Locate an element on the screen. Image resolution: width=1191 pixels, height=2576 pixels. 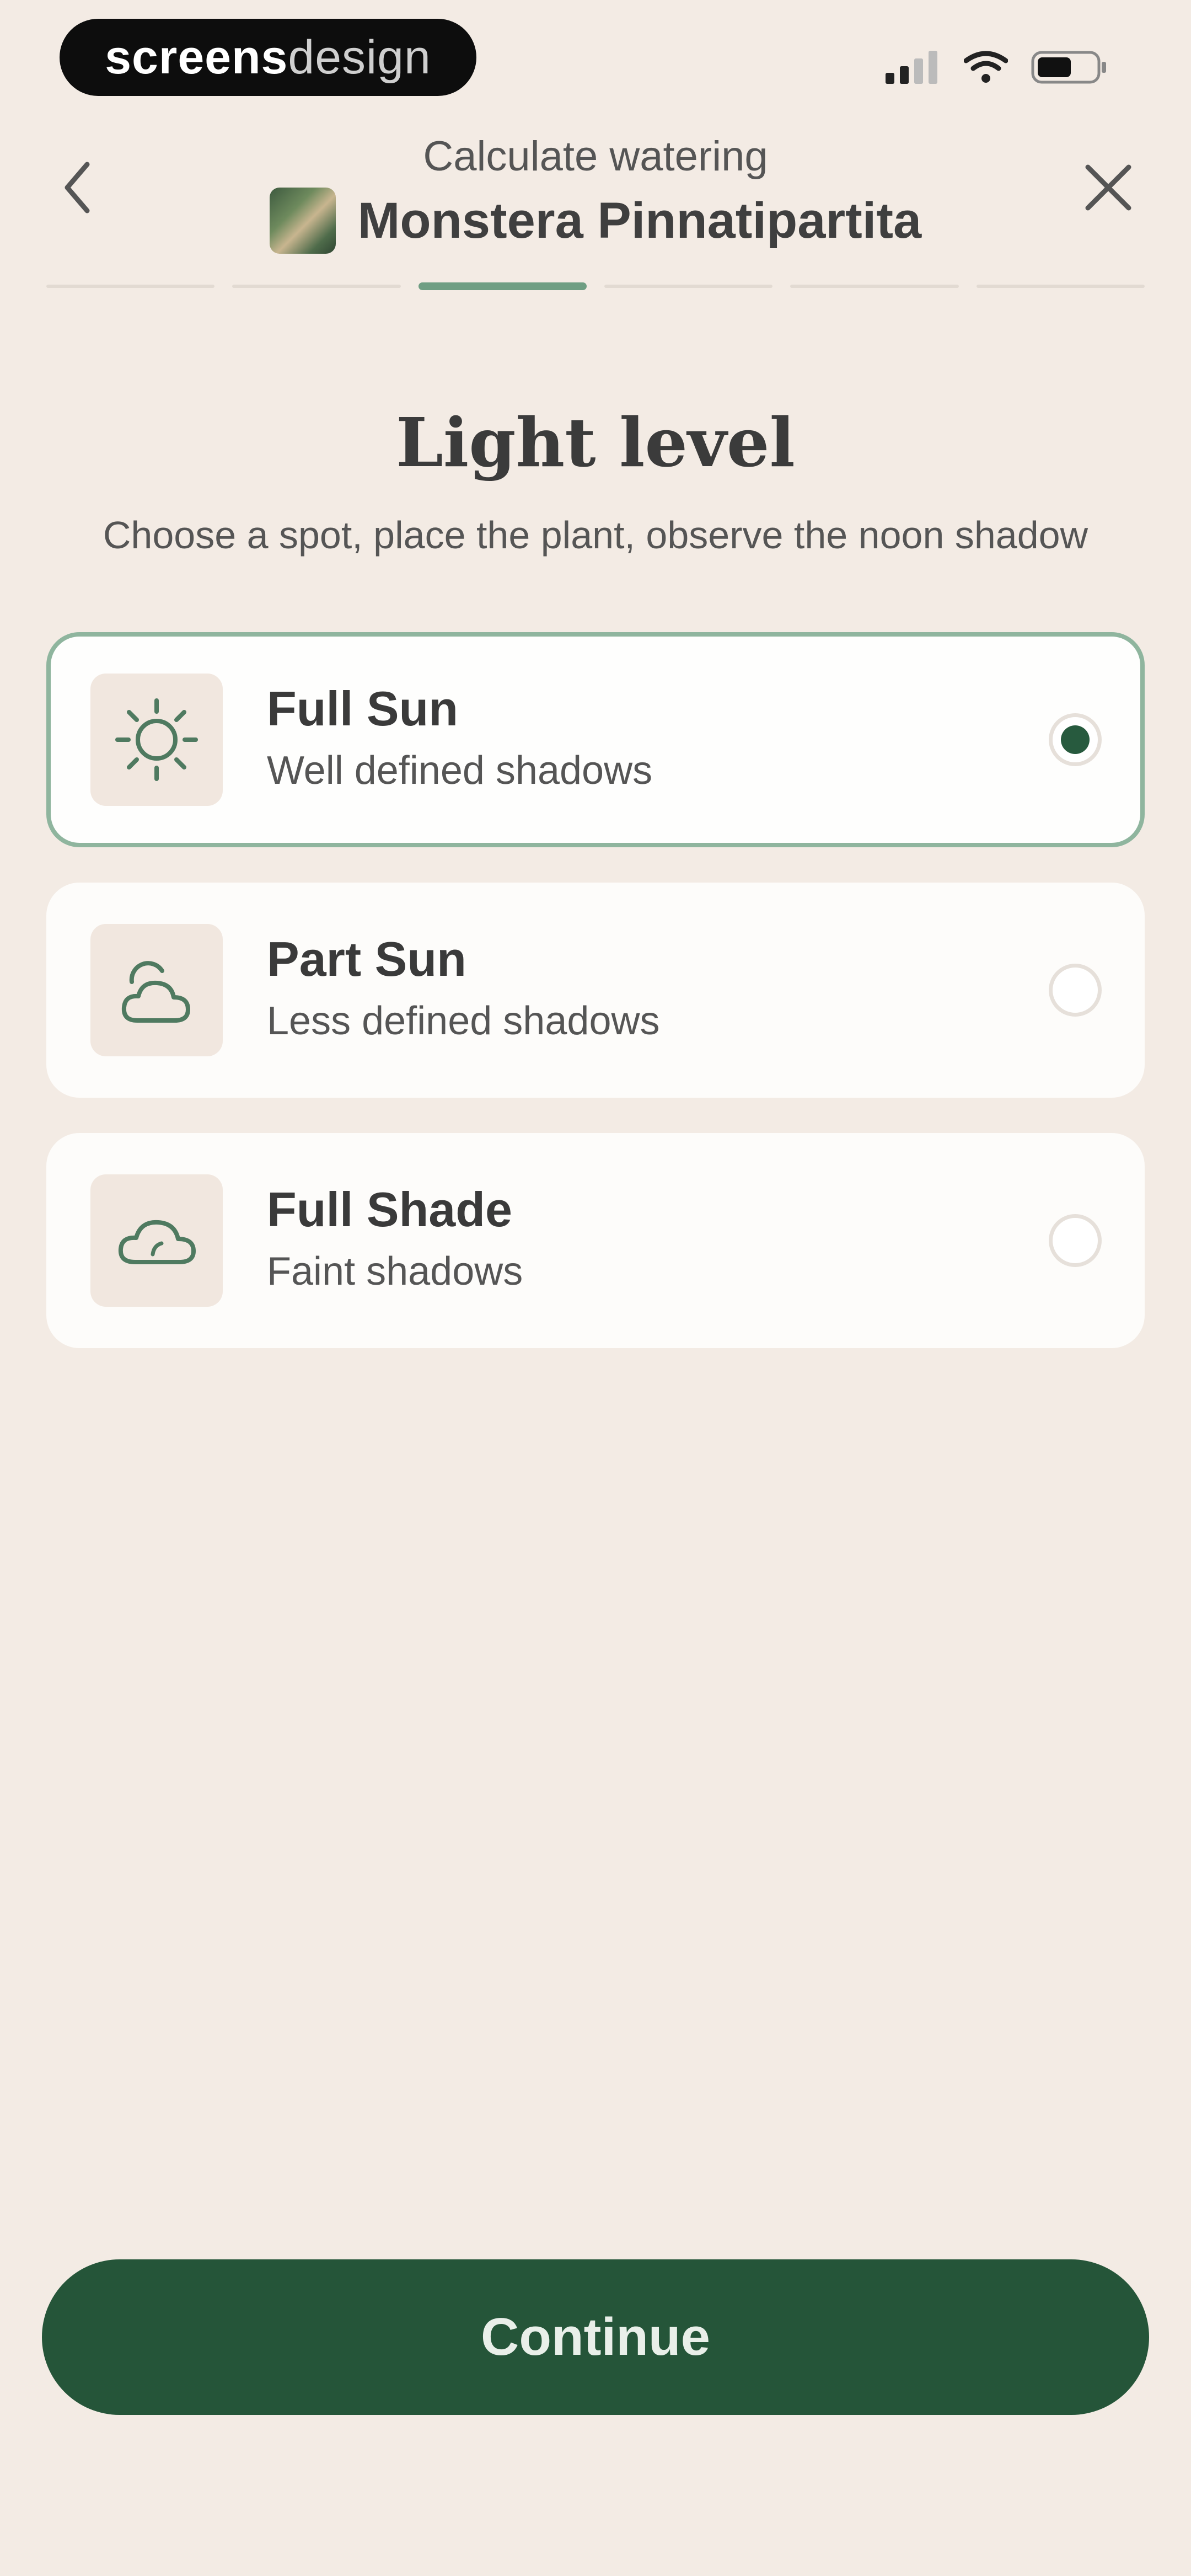
close-button is located at coordinates (1108, 187).